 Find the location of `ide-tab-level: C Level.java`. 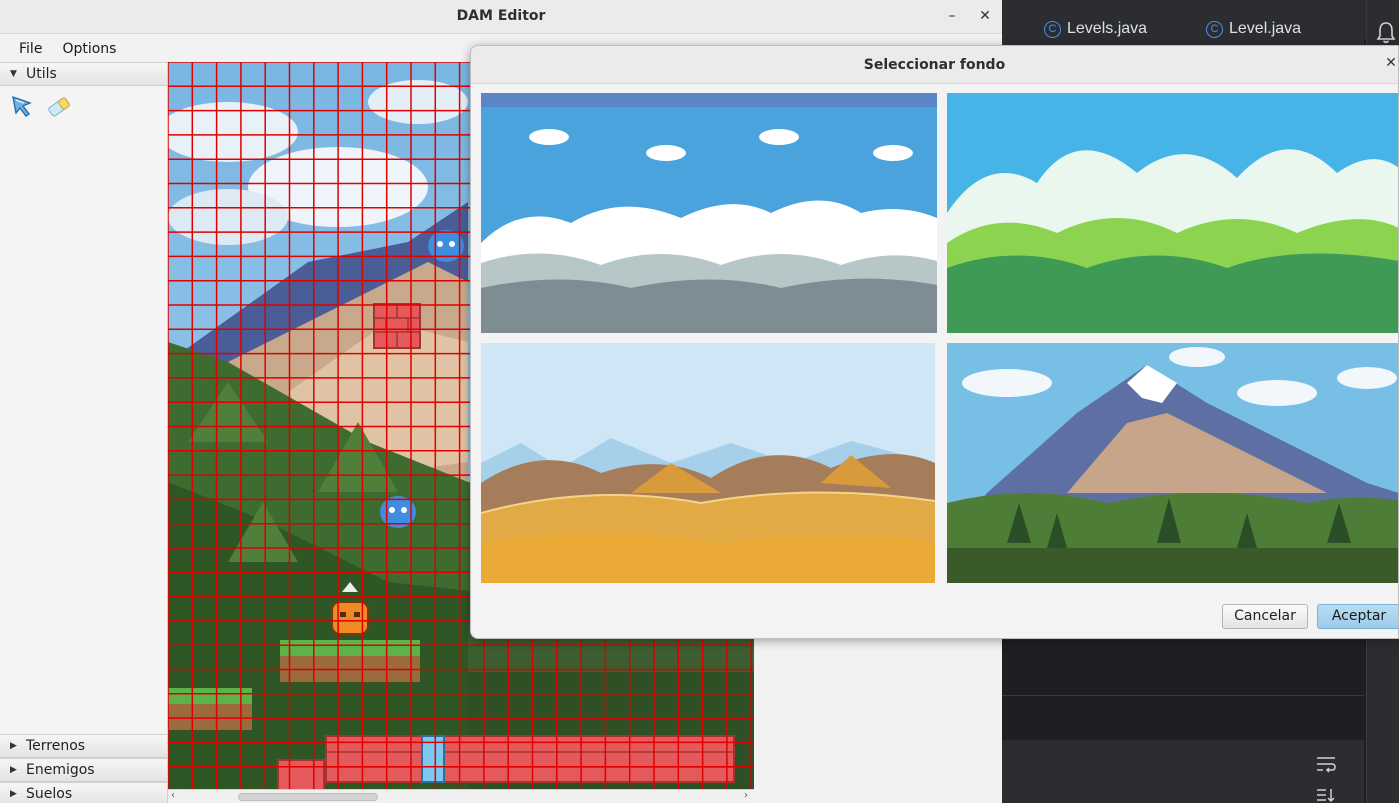

ide-tab-level: C Level.java is located at coordinates (1253, 29).